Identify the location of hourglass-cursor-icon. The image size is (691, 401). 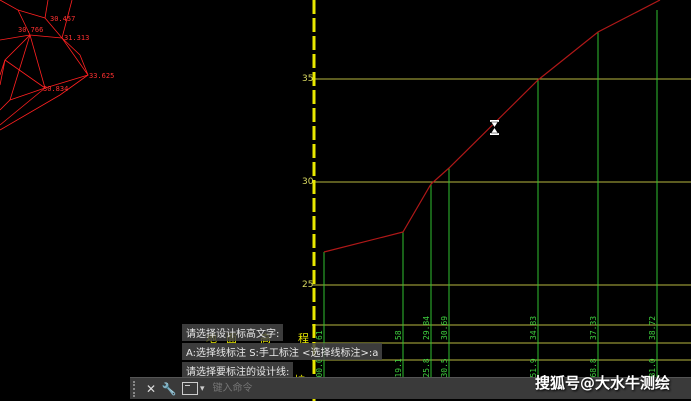
(494, 127).